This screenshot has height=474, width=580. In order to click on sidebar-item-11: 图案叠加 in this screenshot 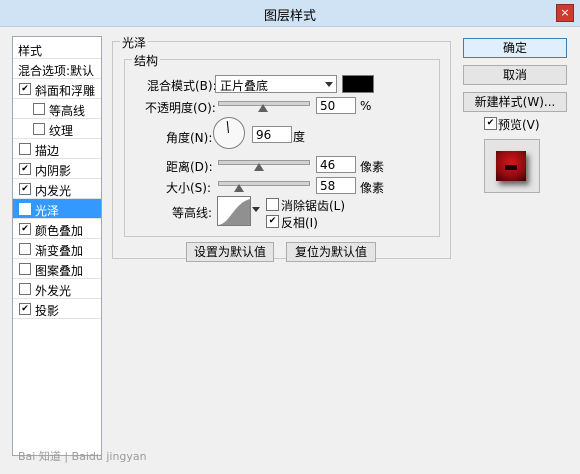, I will do `click(57, 269)`.